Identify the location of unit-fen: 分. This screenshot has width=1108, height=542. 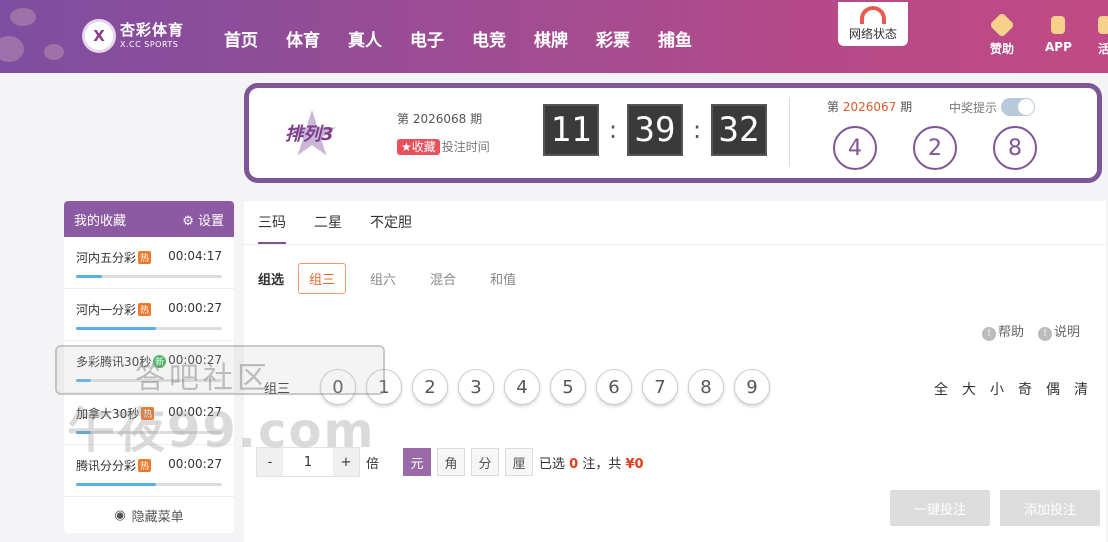
(485, 462).